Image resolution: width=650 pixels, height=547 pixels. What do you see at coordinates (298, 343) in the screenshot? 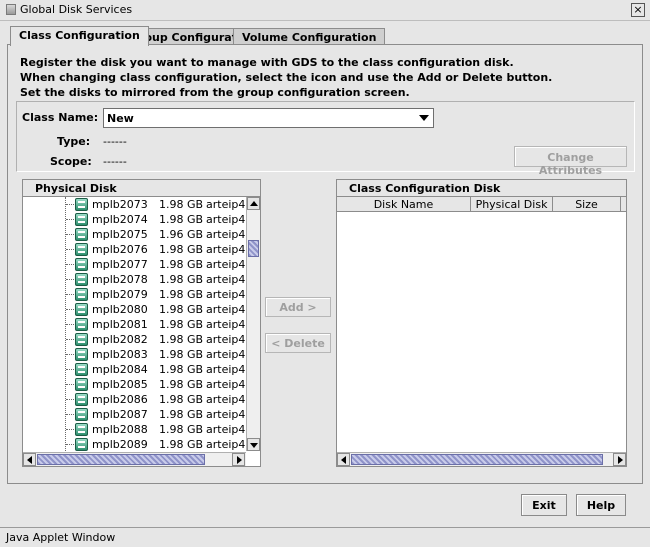
I see `delete-button: < Delete` at bounding box center [298, 343].